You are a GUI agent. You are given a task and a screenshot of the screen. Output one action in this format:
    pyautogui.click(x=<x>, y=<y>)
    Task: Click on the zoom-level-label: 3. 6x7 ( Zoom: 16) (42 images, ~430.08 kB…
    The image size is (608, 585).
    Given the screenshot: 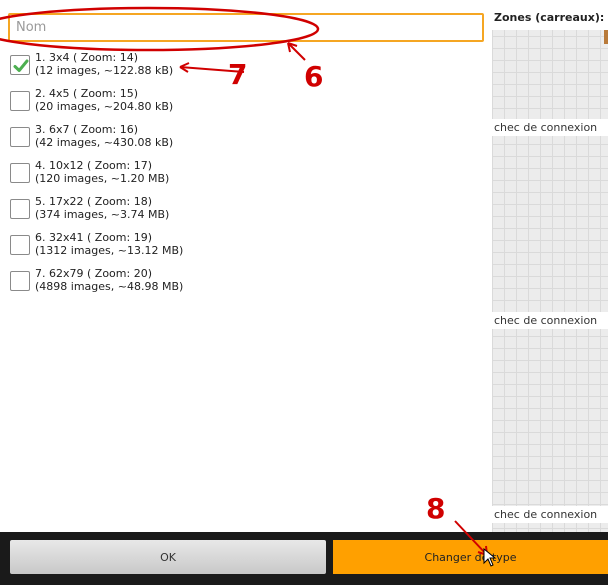 What is the action you would take?
    pyautogui.click(x=104, y=136)
    